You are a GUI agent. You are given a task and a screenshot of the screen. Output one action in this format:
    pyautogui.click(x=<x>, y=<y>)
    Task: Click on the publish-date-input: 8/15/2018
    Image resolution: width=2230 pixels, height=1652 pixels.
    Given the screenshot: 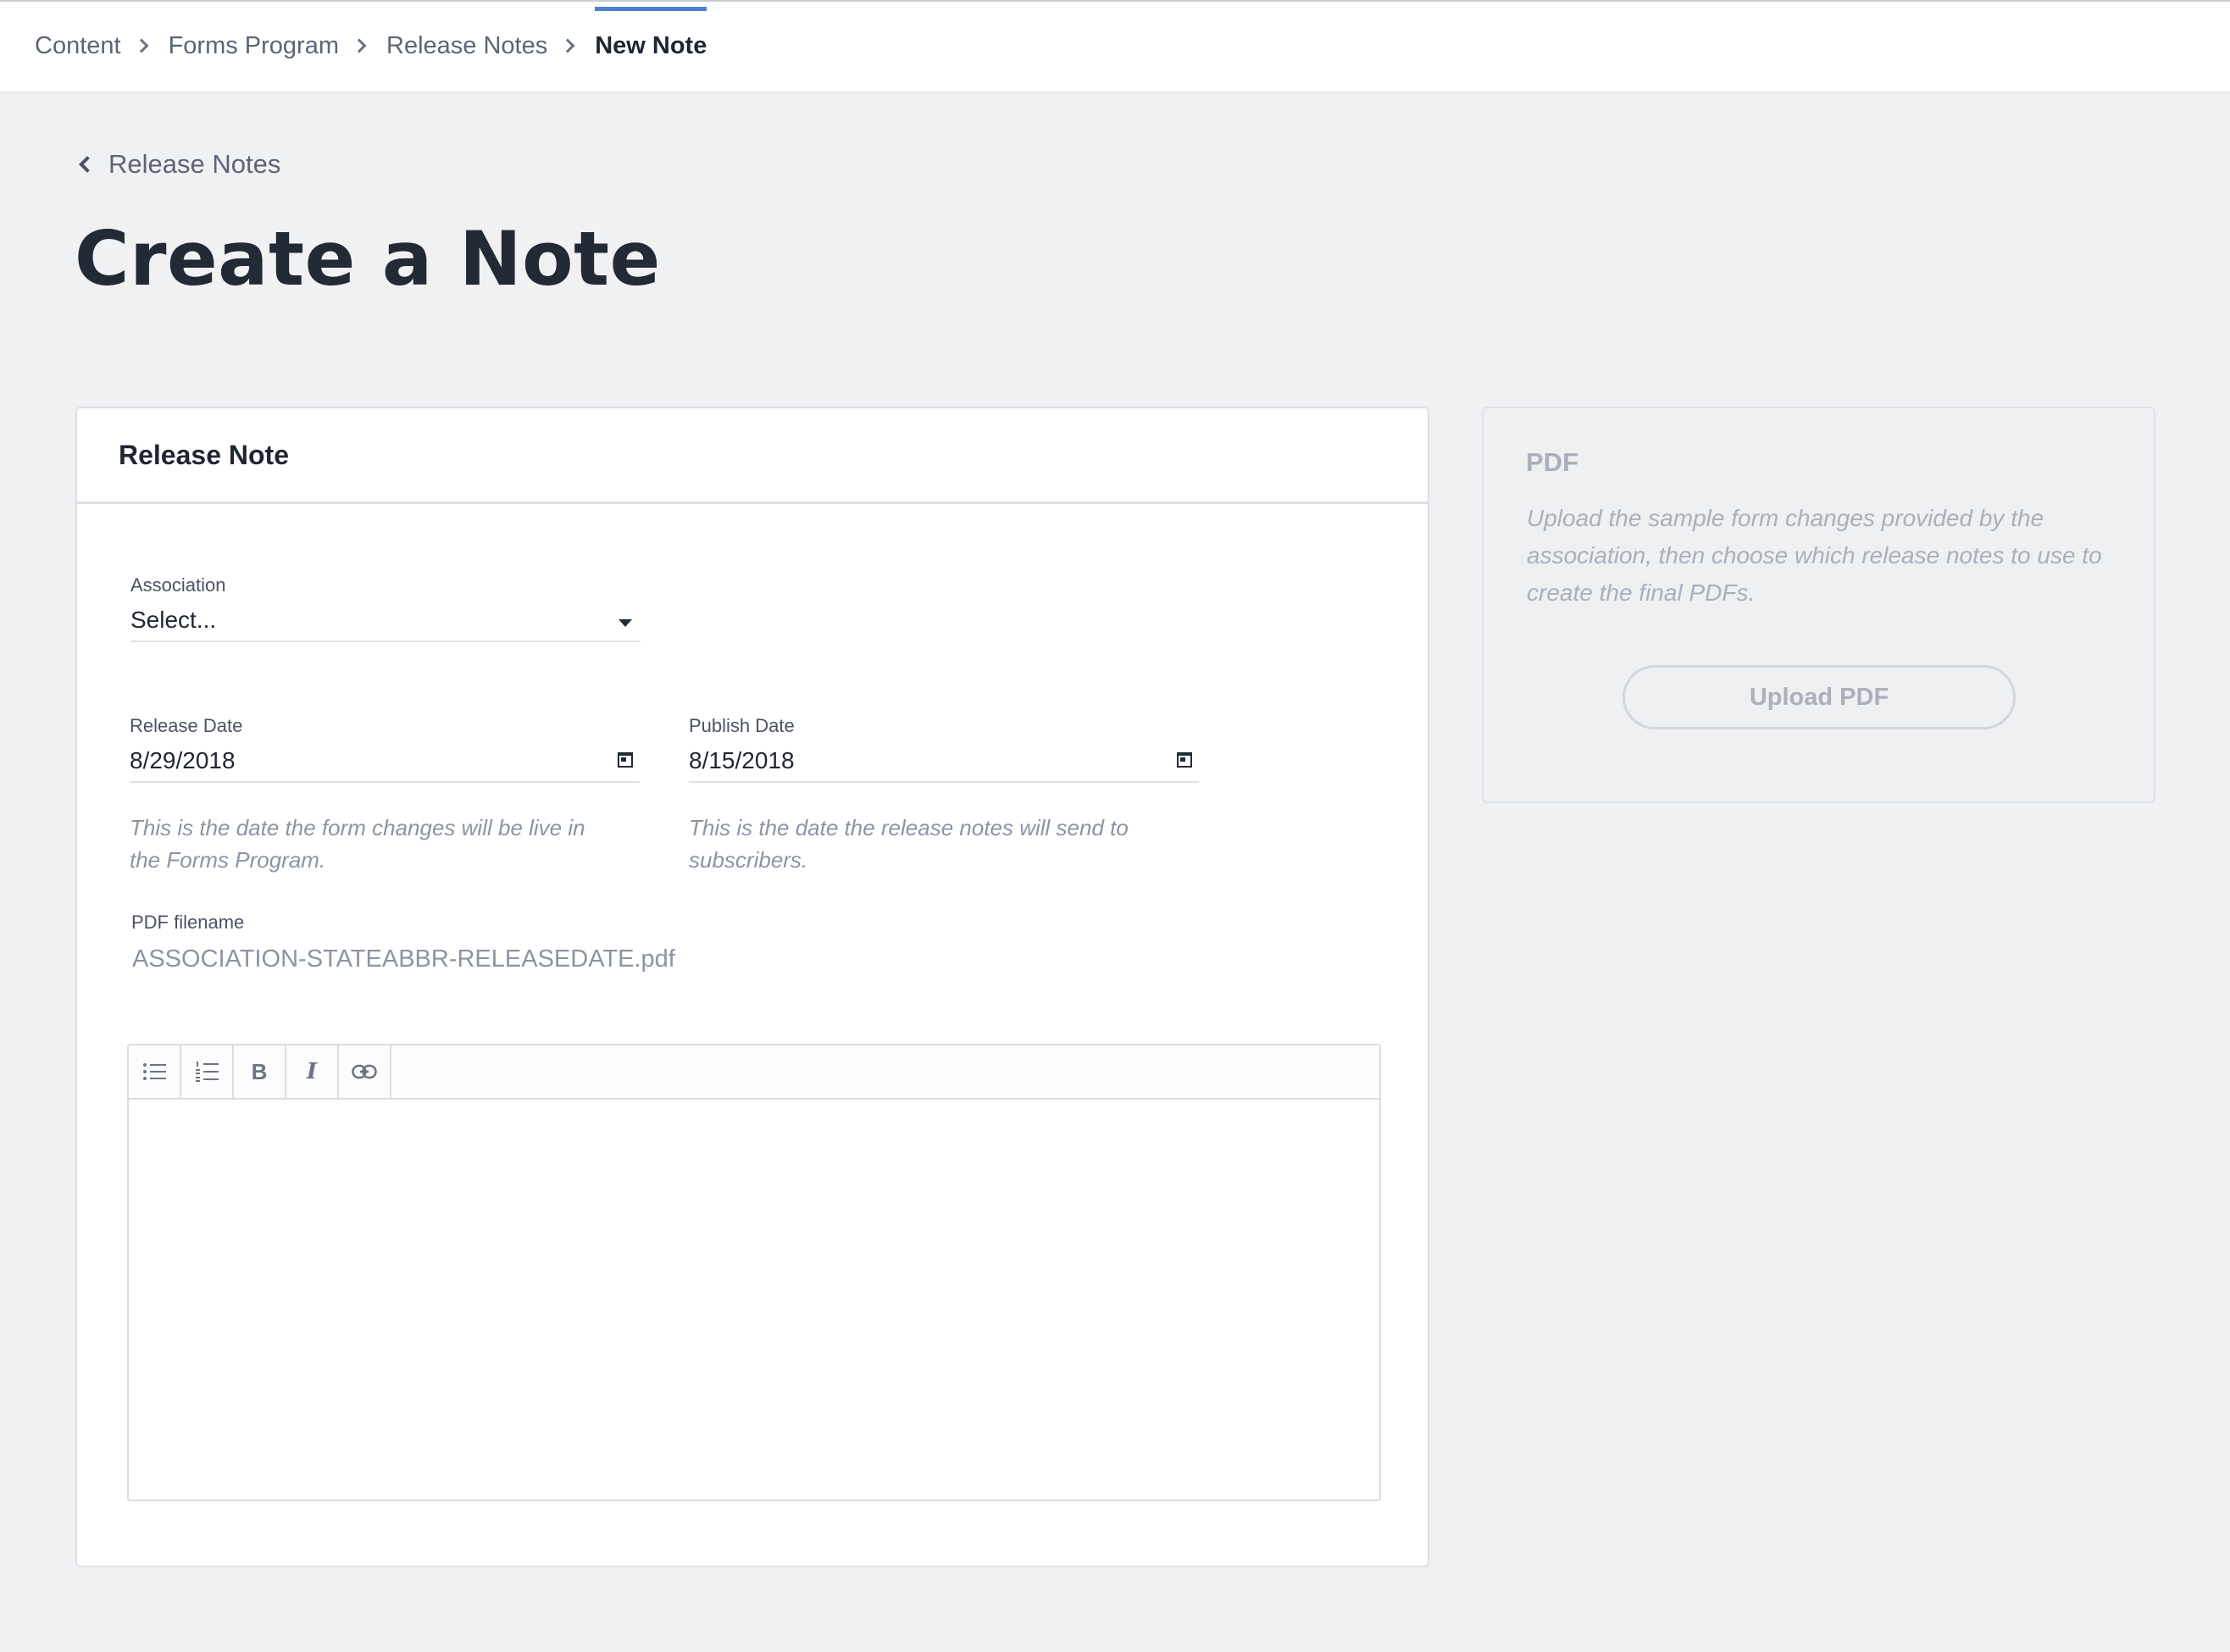 What is the action you would take?
    pyautogui.click(x=944, y=765)
    